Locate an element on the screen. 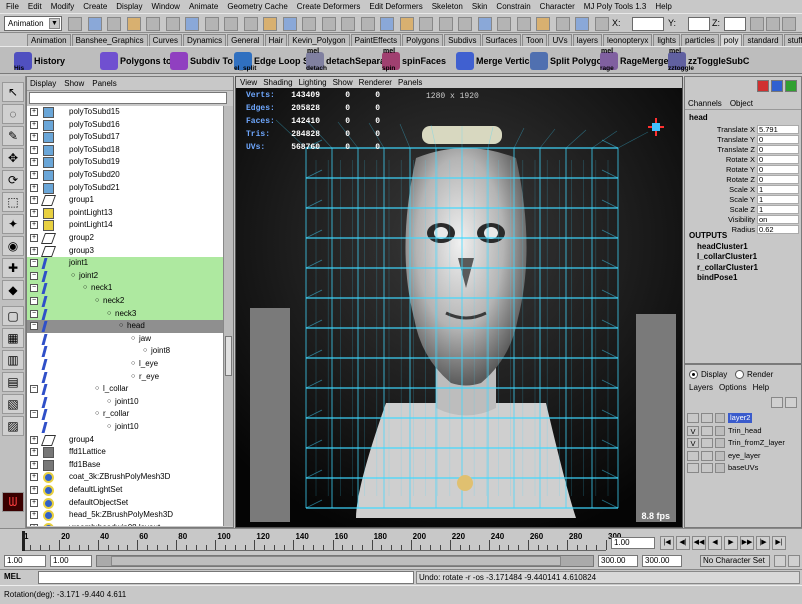 Image resolution: width=802 pixels, height=604 pixels. graph-layout-icon: ▤ is located at coordinates (13, 382).